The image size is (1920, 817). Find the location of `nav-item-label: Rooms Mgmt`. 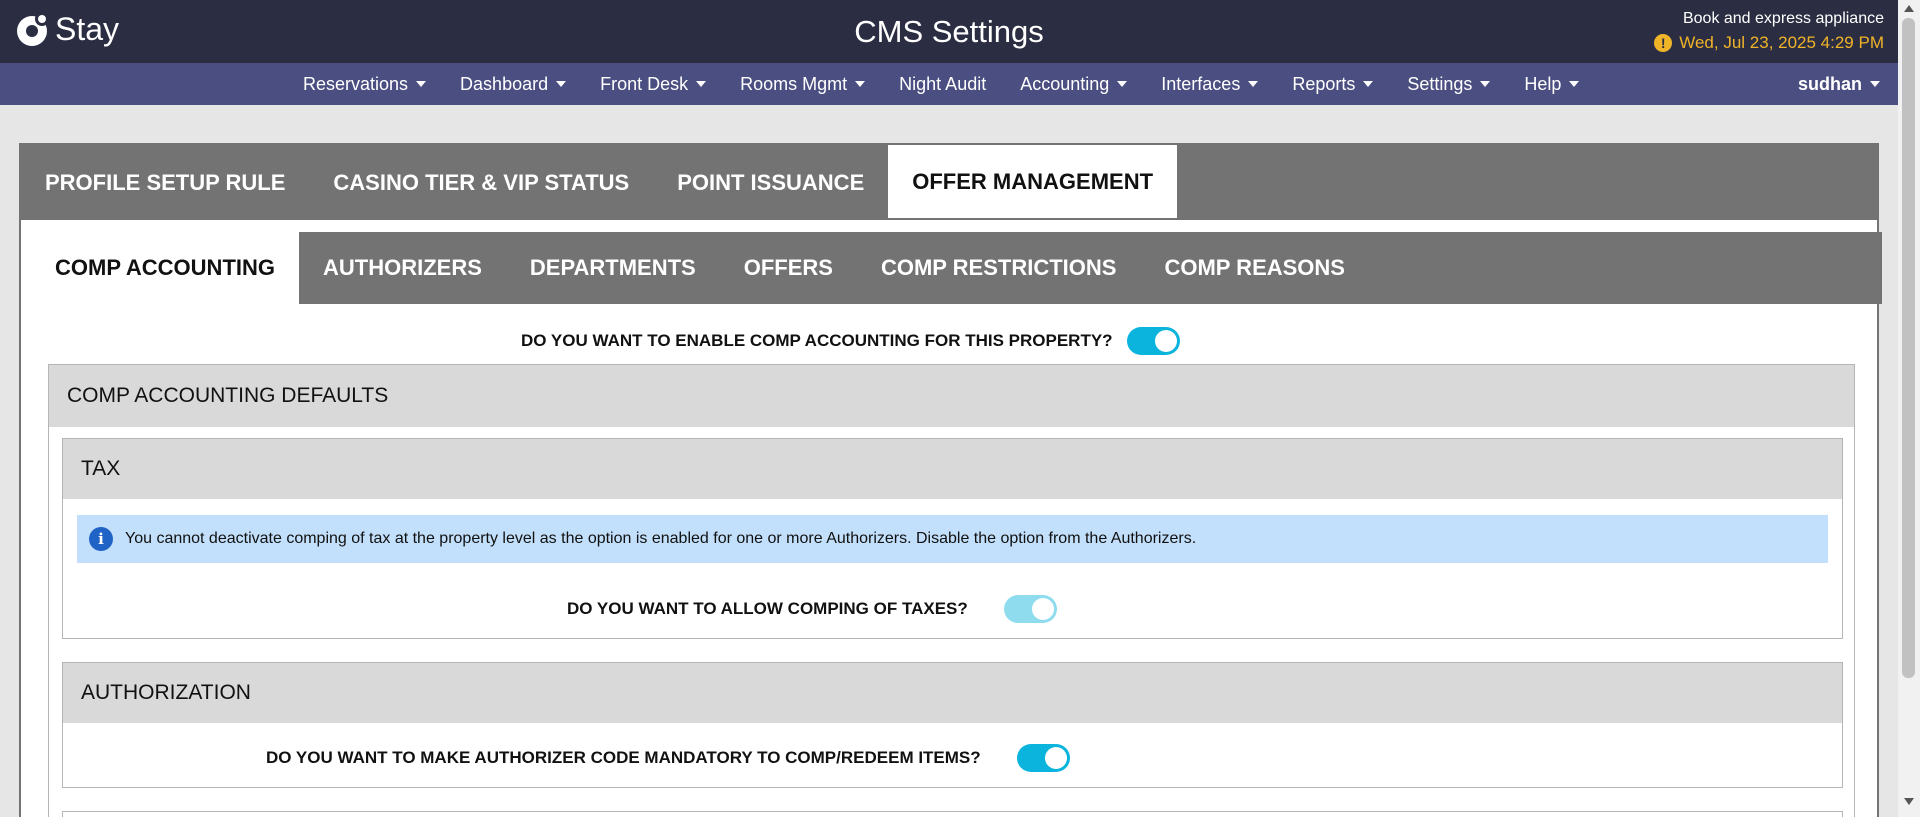

nav-item-label: Rooms Mgmt is located at coordinates (794, 84).